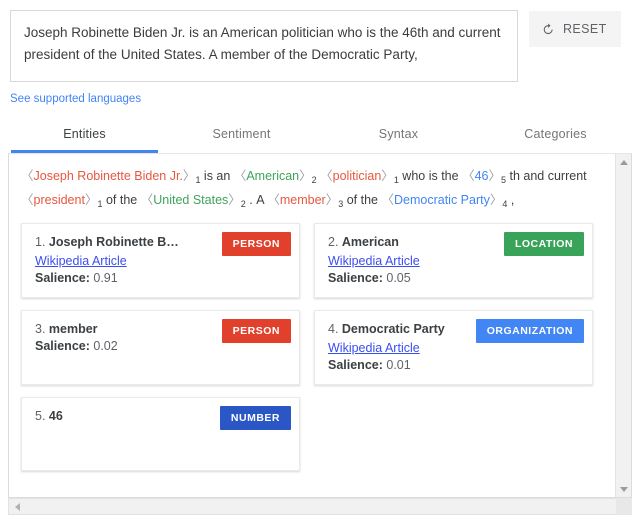 The image size is (640, 523). What do you see at coordinates (624, 162) in the screenshot?
I see `scroll-up-arrow-icon` at bounding box center [624, 162].